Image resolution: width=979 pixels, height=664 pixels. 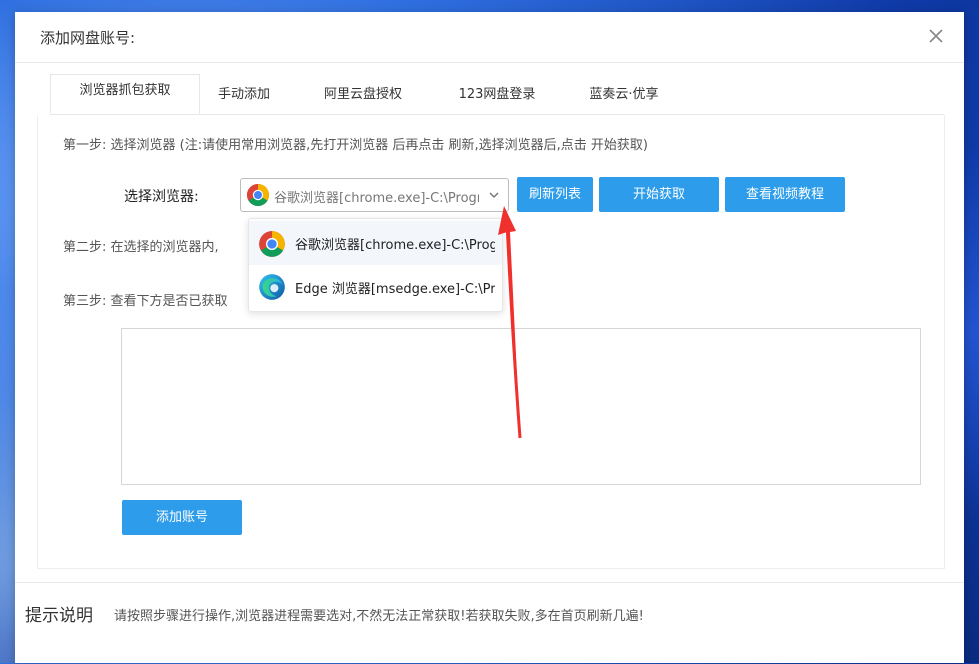 I want to click on chevron-down-icon, so click(x=494, y=195).